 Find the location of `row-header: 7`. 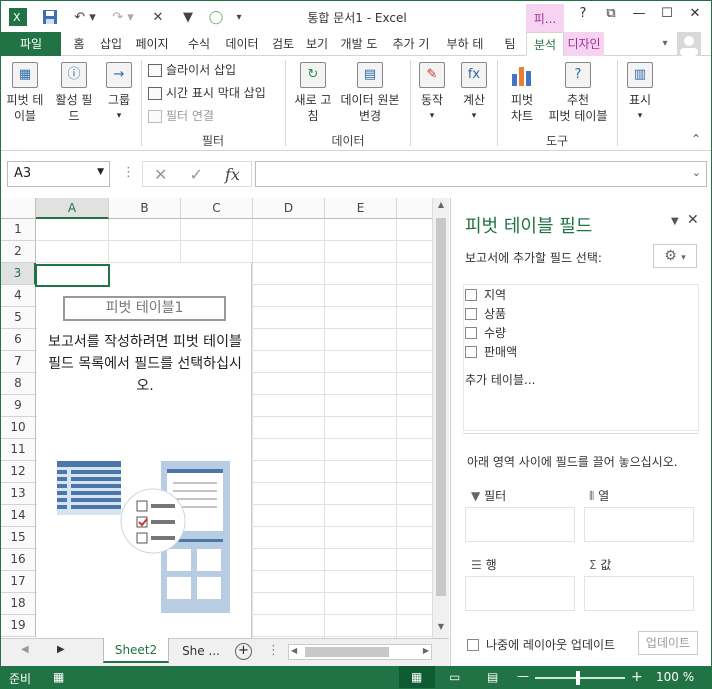

row-header: 7 is located at coordinates (18, 362).